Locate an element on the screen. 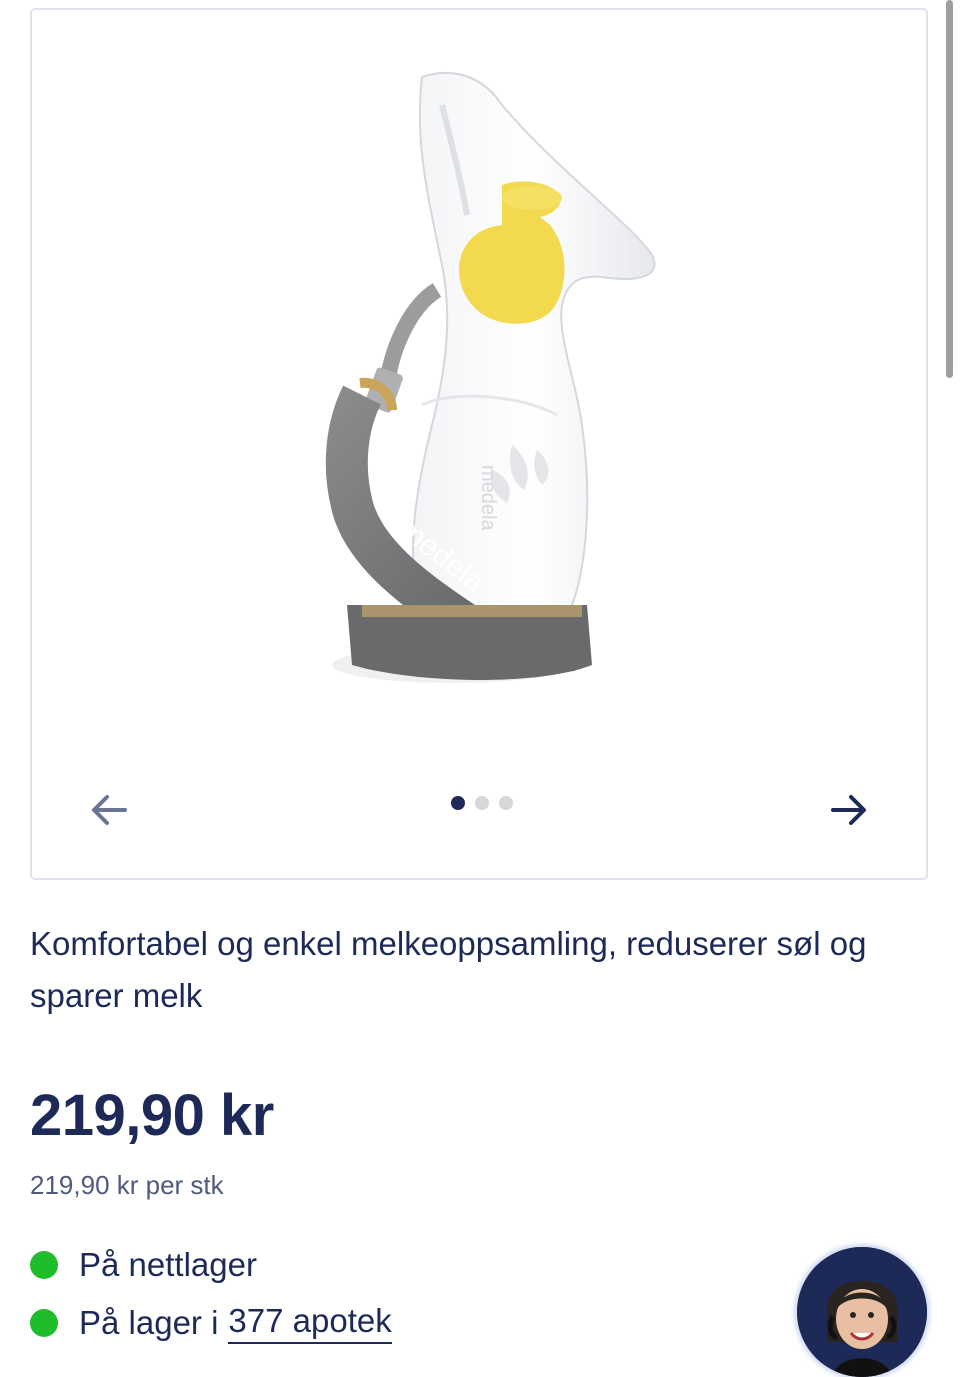  arrow-left-icon is located at coordinates (109, 810).